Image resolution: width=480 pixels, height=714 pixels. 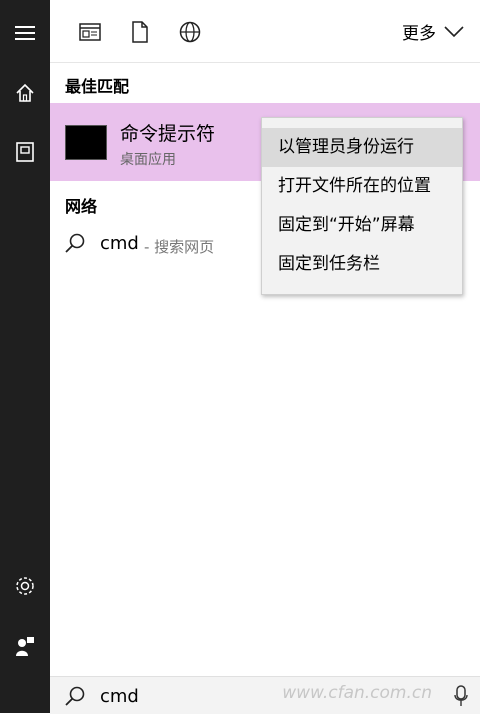 I want to click on web-heading: 网络, so click(x=81, y=206).